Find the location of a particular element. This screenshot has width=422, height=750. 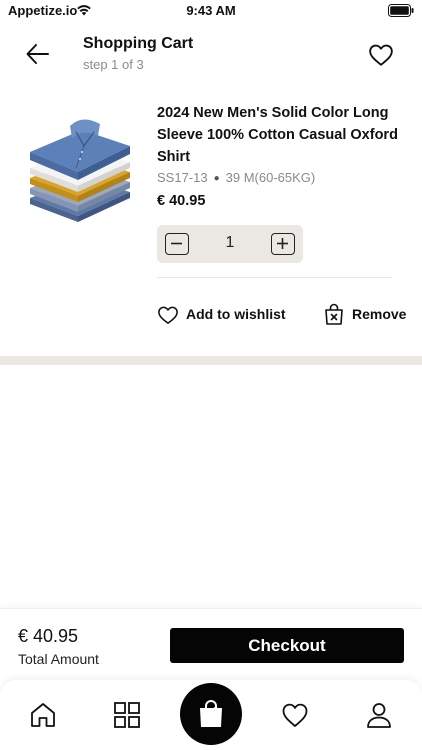

add-to-wishlist-label: Add to wishlist is located at coordinates (236, 314).